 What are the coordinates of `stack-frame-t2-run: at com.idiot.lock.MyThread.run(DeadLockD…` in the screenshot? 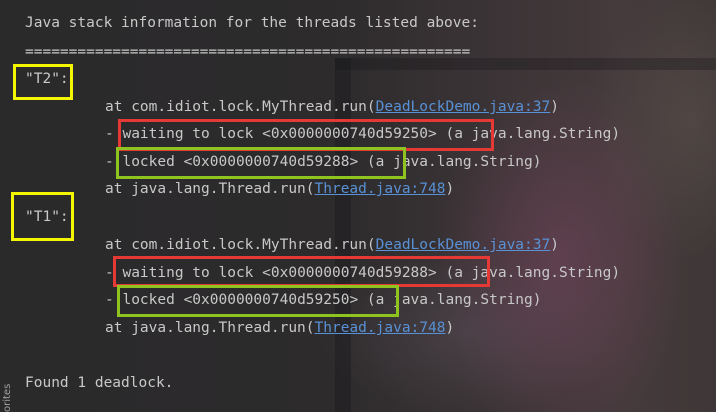 It's located at (332, 107).